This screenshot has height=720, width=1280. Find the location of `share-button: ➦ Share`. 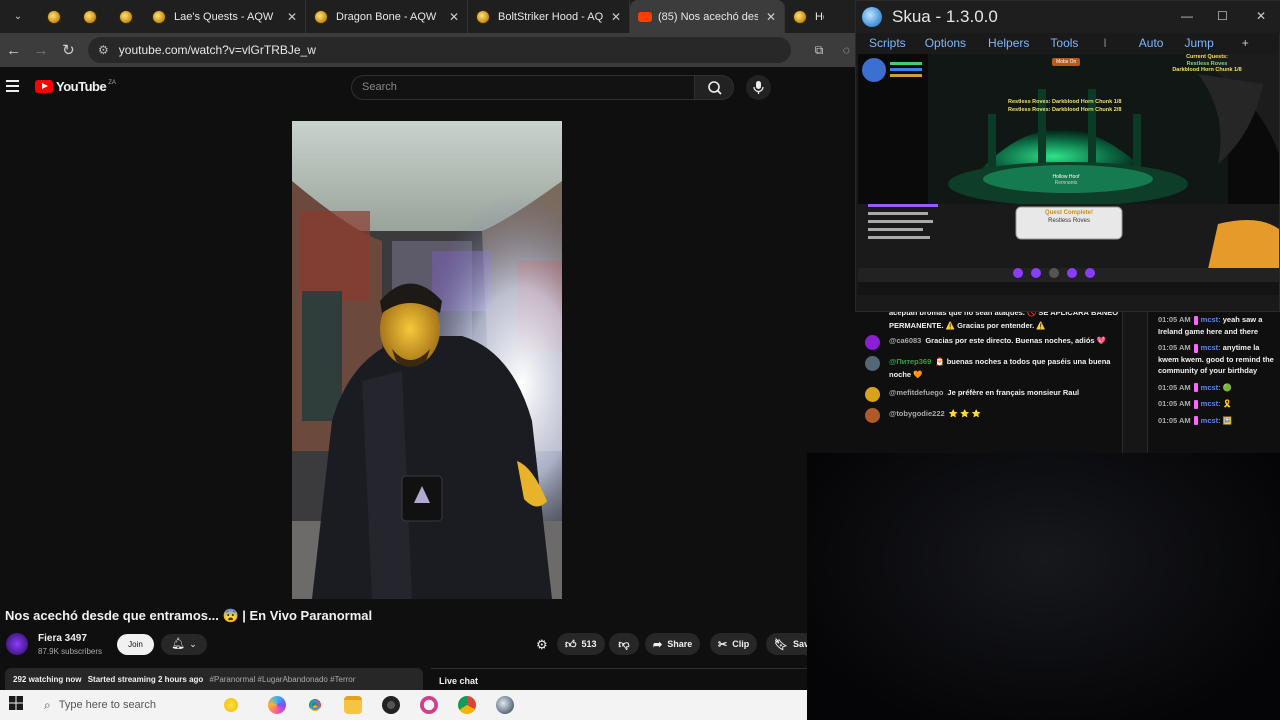

share-button: ➦ Share is located at coordinates (673, 644).